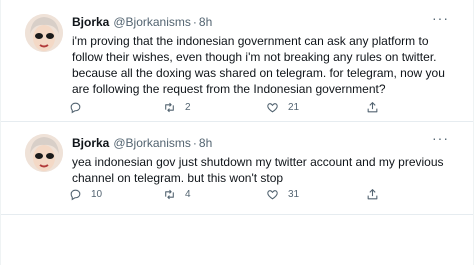 The height and width of the screenshot is (265, 474). Describe the element at coordinates (259, 196) in the screenshot. I see `tweet-actions: 10 4 31` at that location.